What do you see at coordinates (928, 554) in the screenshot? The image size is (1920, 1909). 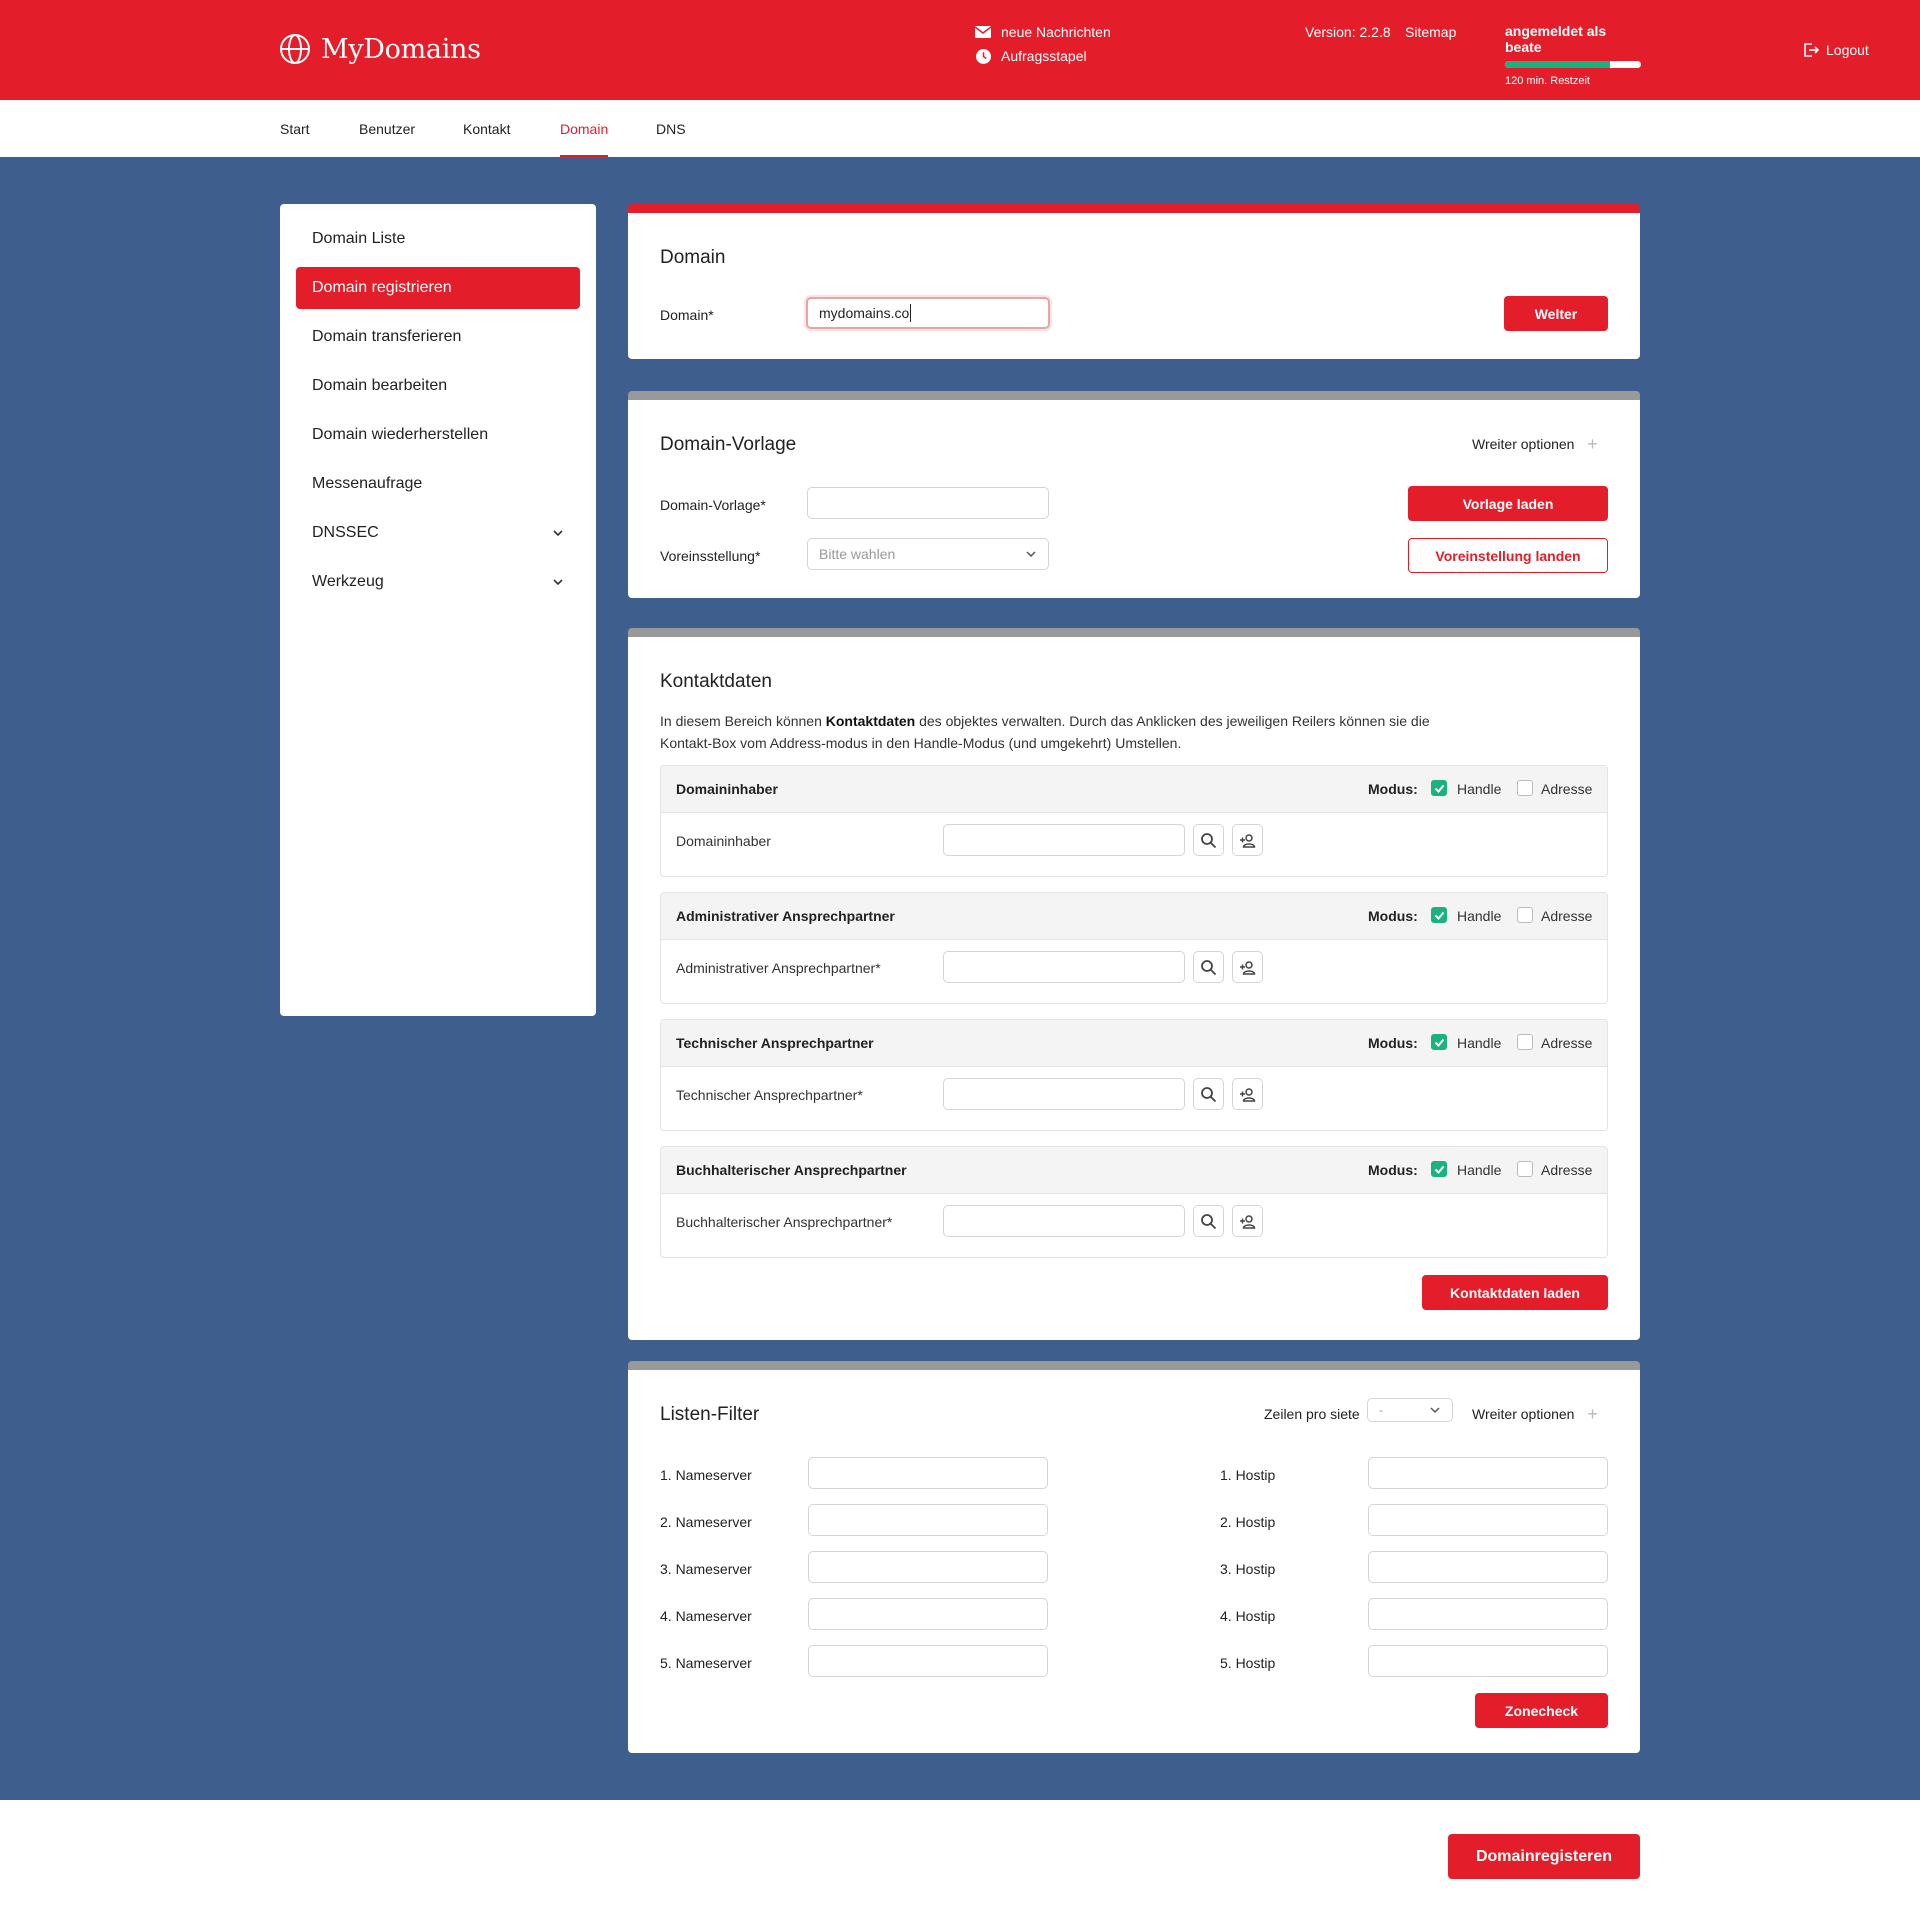 I see `preset-select: Bitte wahlen` at bounding box center [928, 554].